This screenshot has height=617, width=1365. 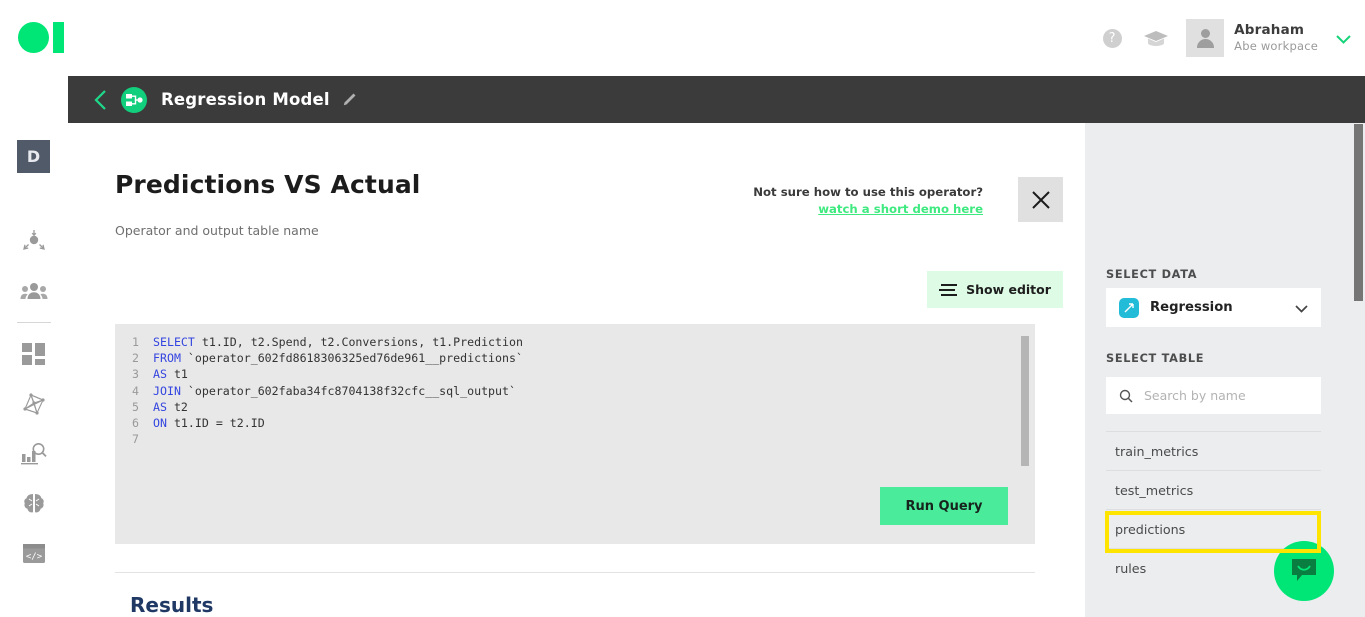 I want to click on show-editor-label: Show editor, so click(x=1008, y=289).